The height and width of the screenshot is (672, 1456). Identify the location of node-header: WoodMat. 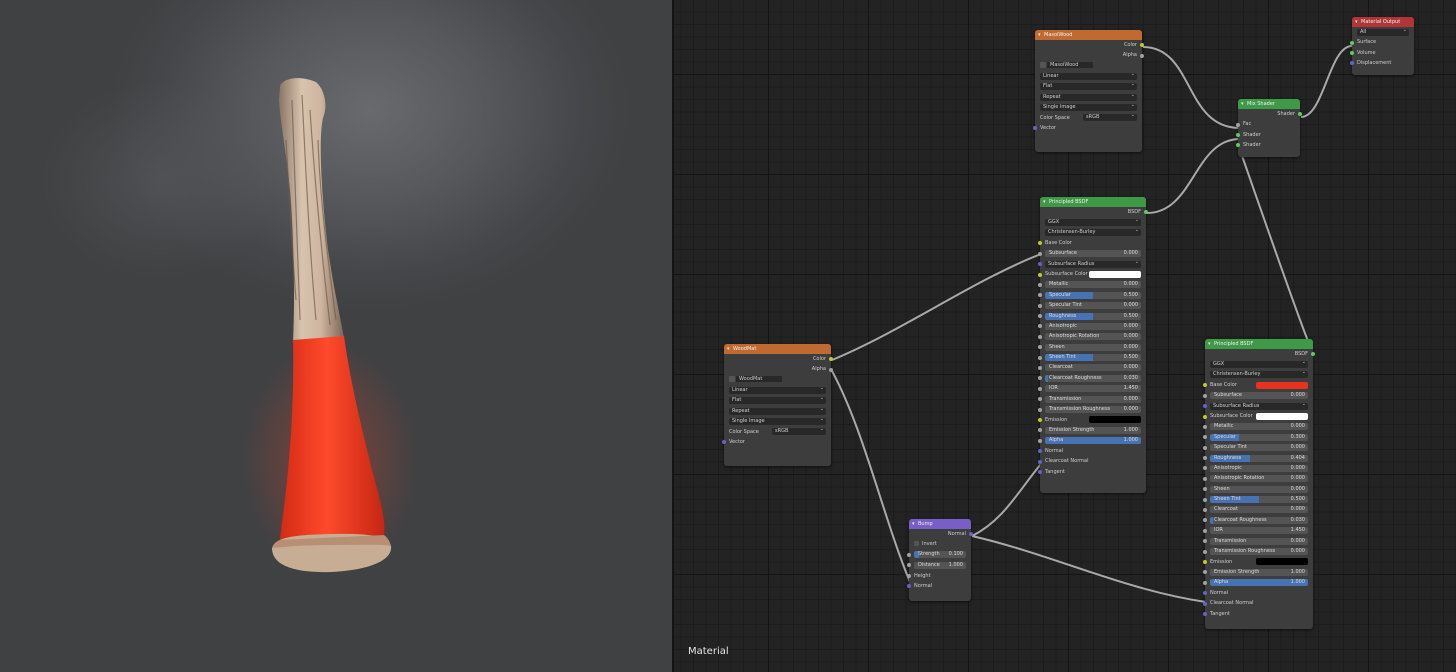
(777, 349).